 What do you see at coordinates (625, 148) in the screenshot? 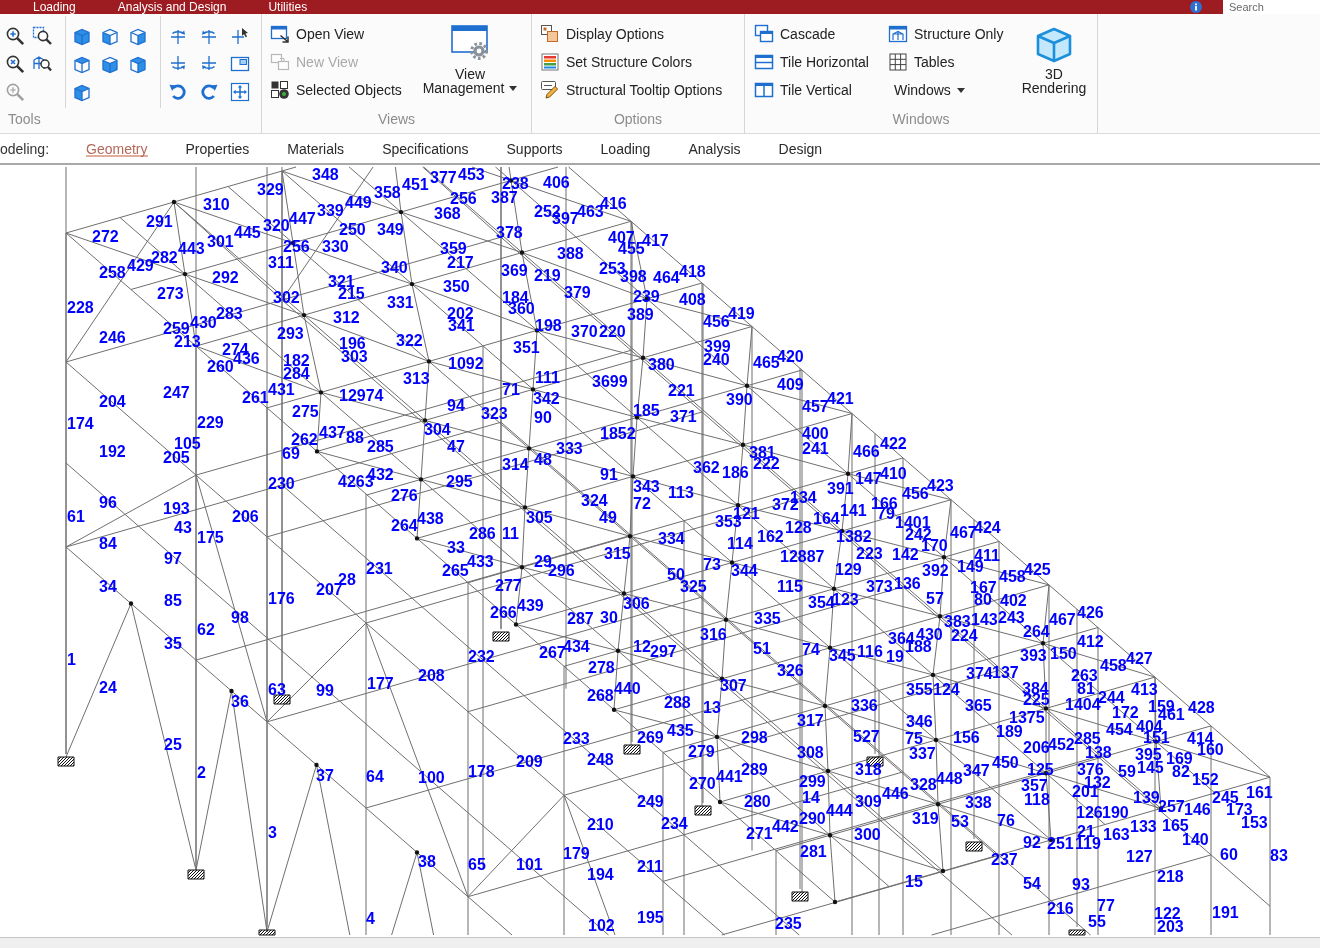
I see `page-tab: Loading` at bounding box center [625, 148].